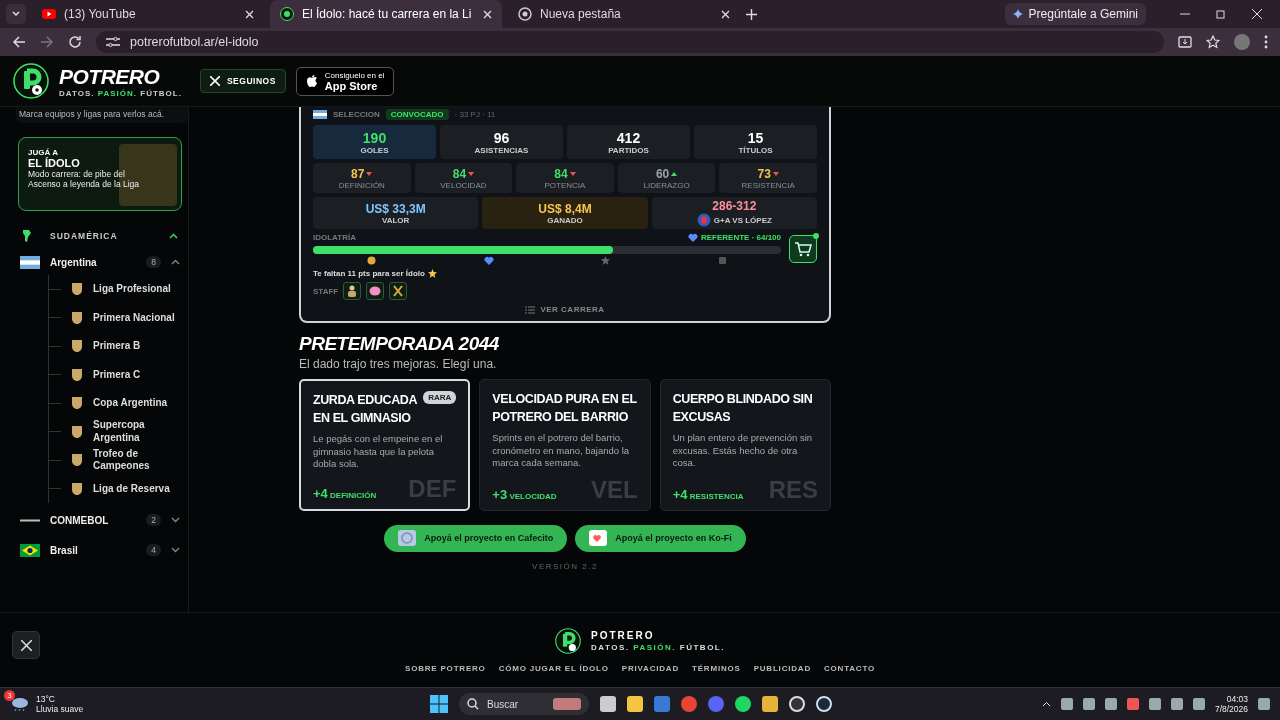  What do you see at coordinates (628, 142) in the screenshot?
I see `stat-tile: 412 PARTIDOS` at bounding box center [628, 142].